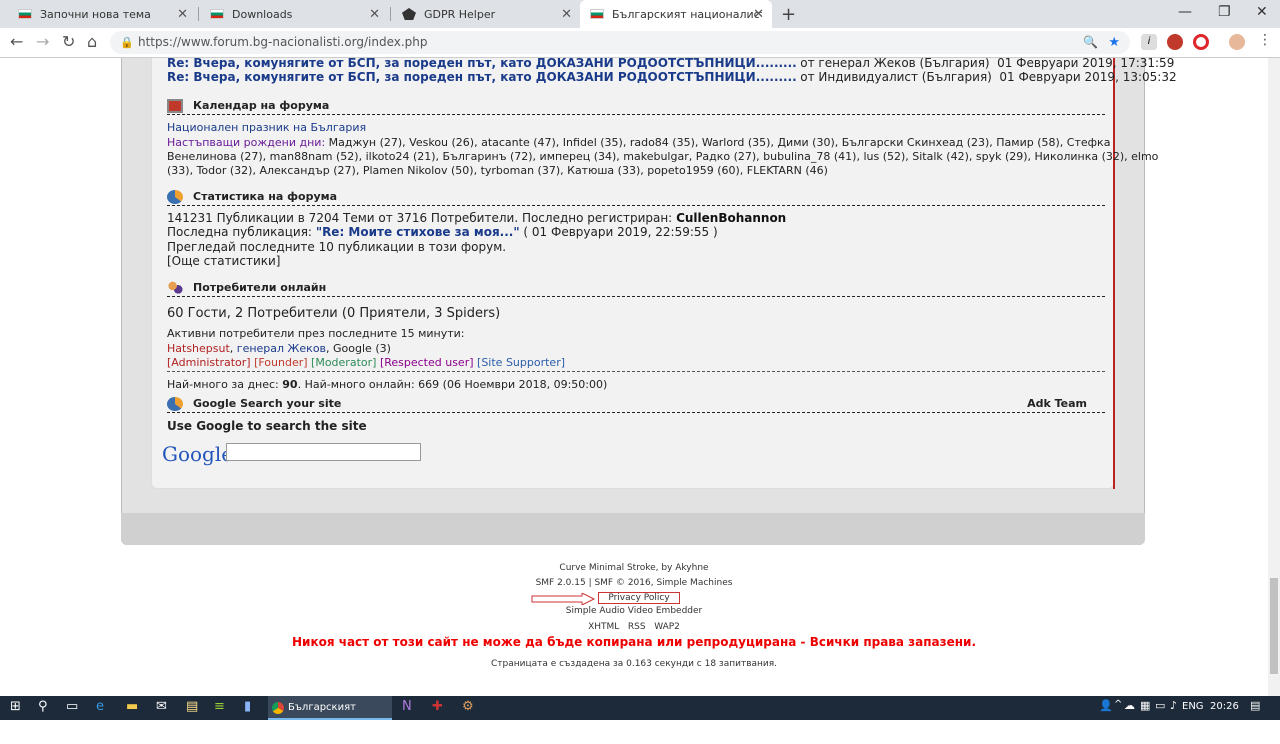 This screenshot has width=1280, height=744. What do you see at coordinates (1262, 12) in the screenshot?
I see `window-close-icon: ✕` at bounding box center [1262, 12].